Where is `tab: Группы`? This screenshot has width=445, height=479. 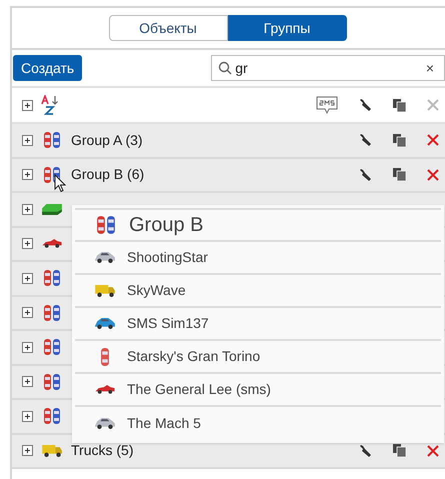
tab: Группы is located at coordinates (287, 28).